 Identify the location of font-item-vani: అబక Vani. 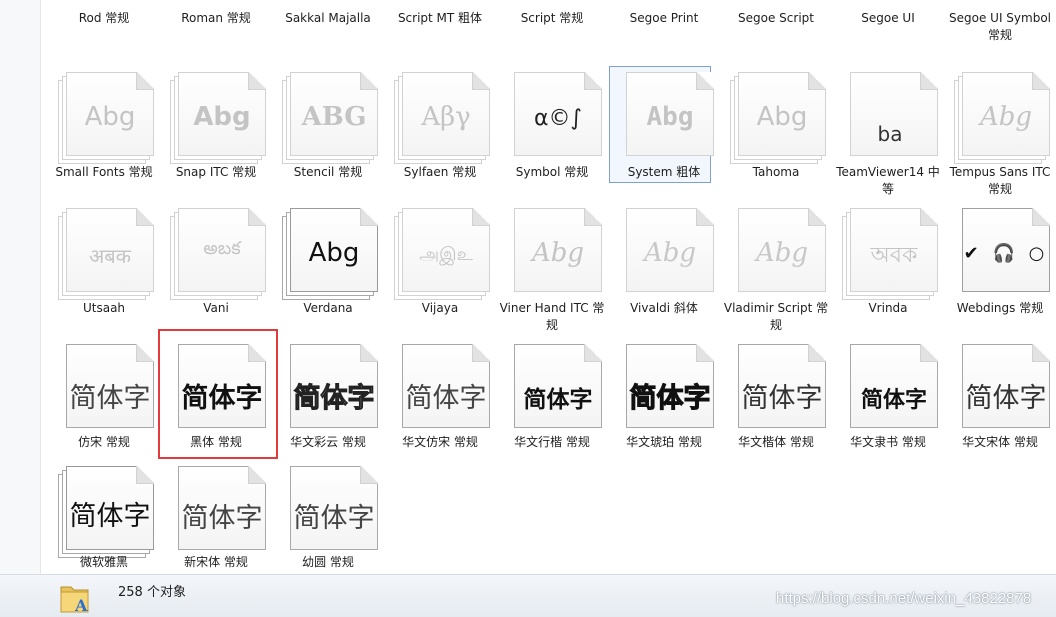
(216, 269).